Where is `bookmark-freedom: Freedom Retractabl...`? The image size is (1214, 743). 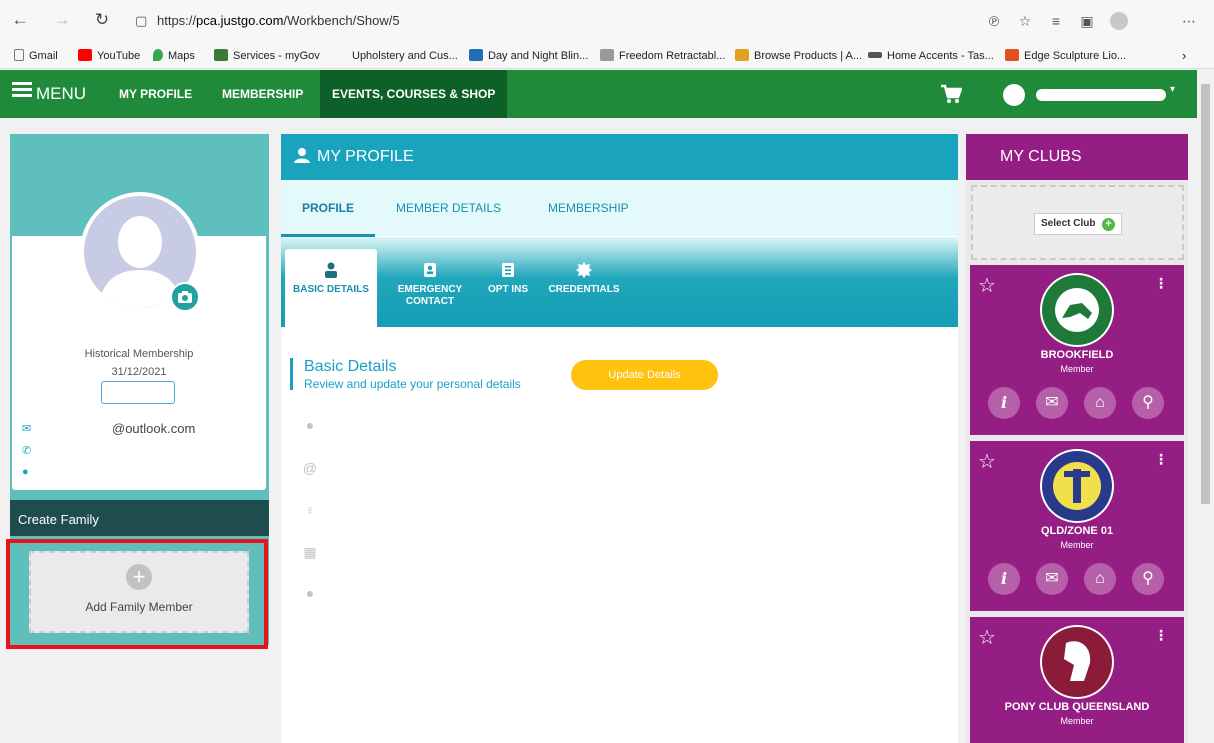 bookmark-freedom: Freedom Retractabl... is located at coordinates (662, 56).